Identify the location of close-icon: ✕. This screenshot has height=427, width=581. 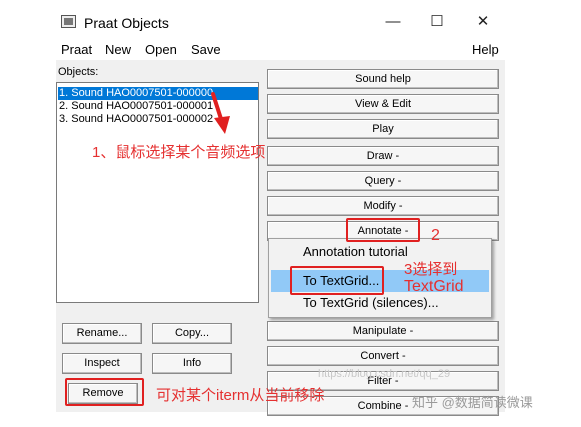
(483, 22).